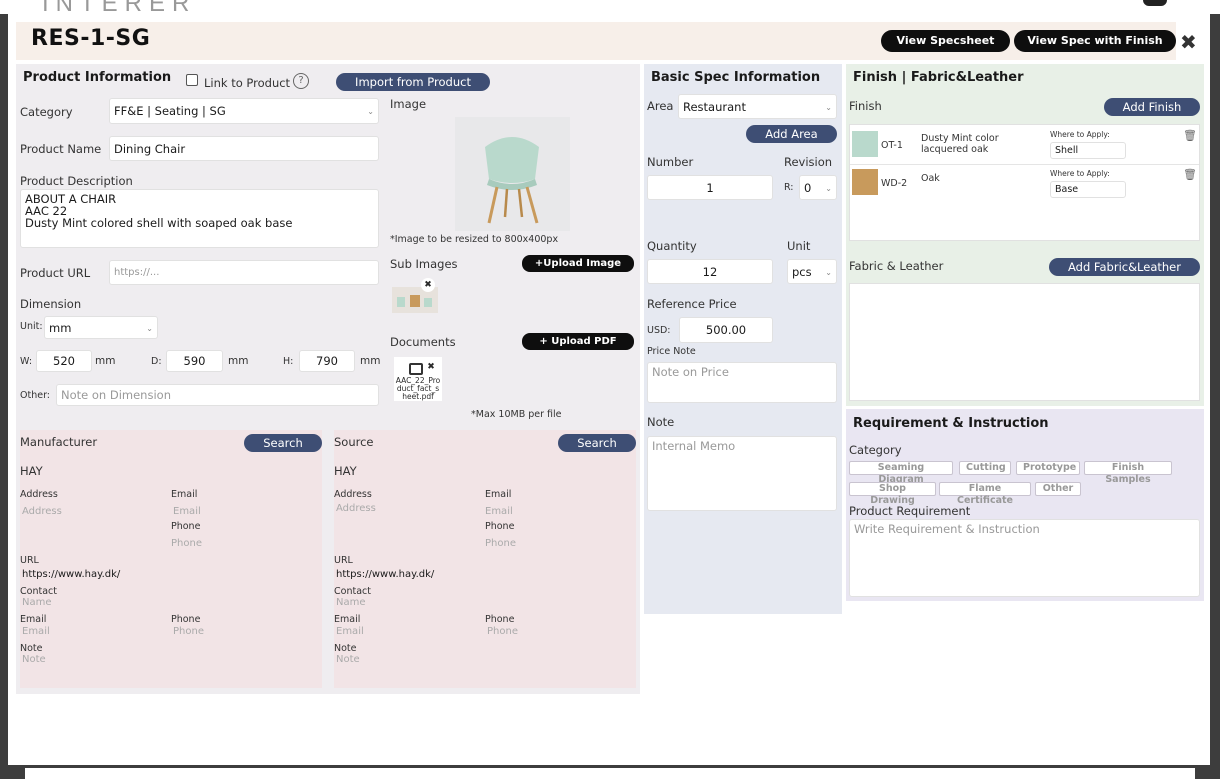  Describe the element at coordinates (101, 327) in the screenshot. I see `dimension-unit-select: mm ⌄` at that location.